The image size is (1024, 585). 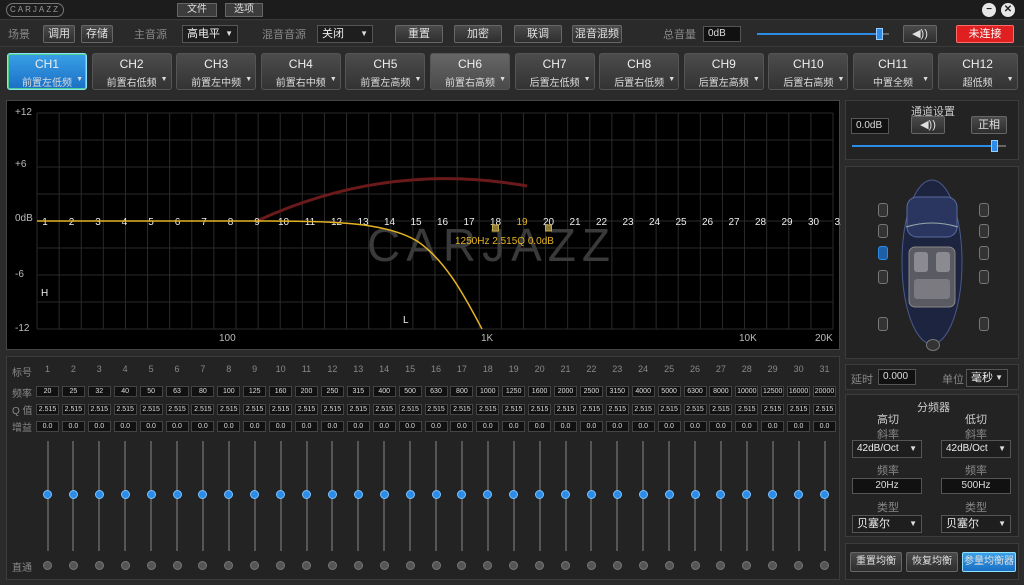 What do you see at coordinates (416, 222) in the screenshot?
I see `band-point-label: 15` at bounding box center [416, 222].